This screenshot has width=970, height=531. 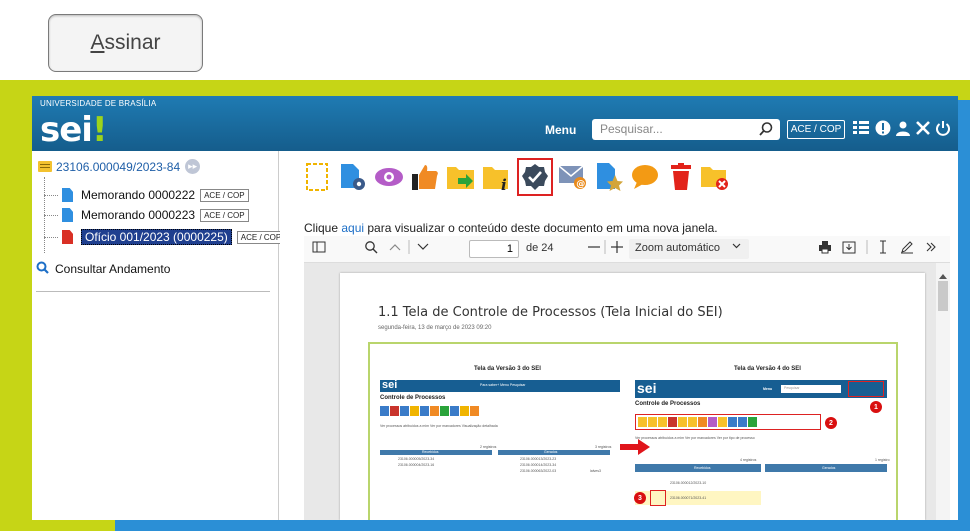 I want to click on pdf-icon, so click(x=67, y=237).